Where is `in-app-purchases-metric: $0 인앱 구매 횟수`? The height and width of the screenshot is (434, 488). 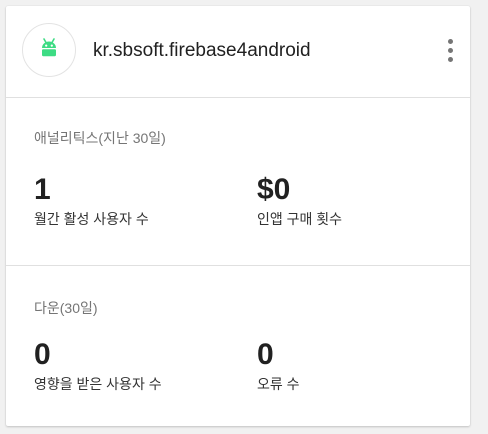 in-app-purchases-metric: $0 인앱 구매 횟수 is located at coordinates (299, 201).